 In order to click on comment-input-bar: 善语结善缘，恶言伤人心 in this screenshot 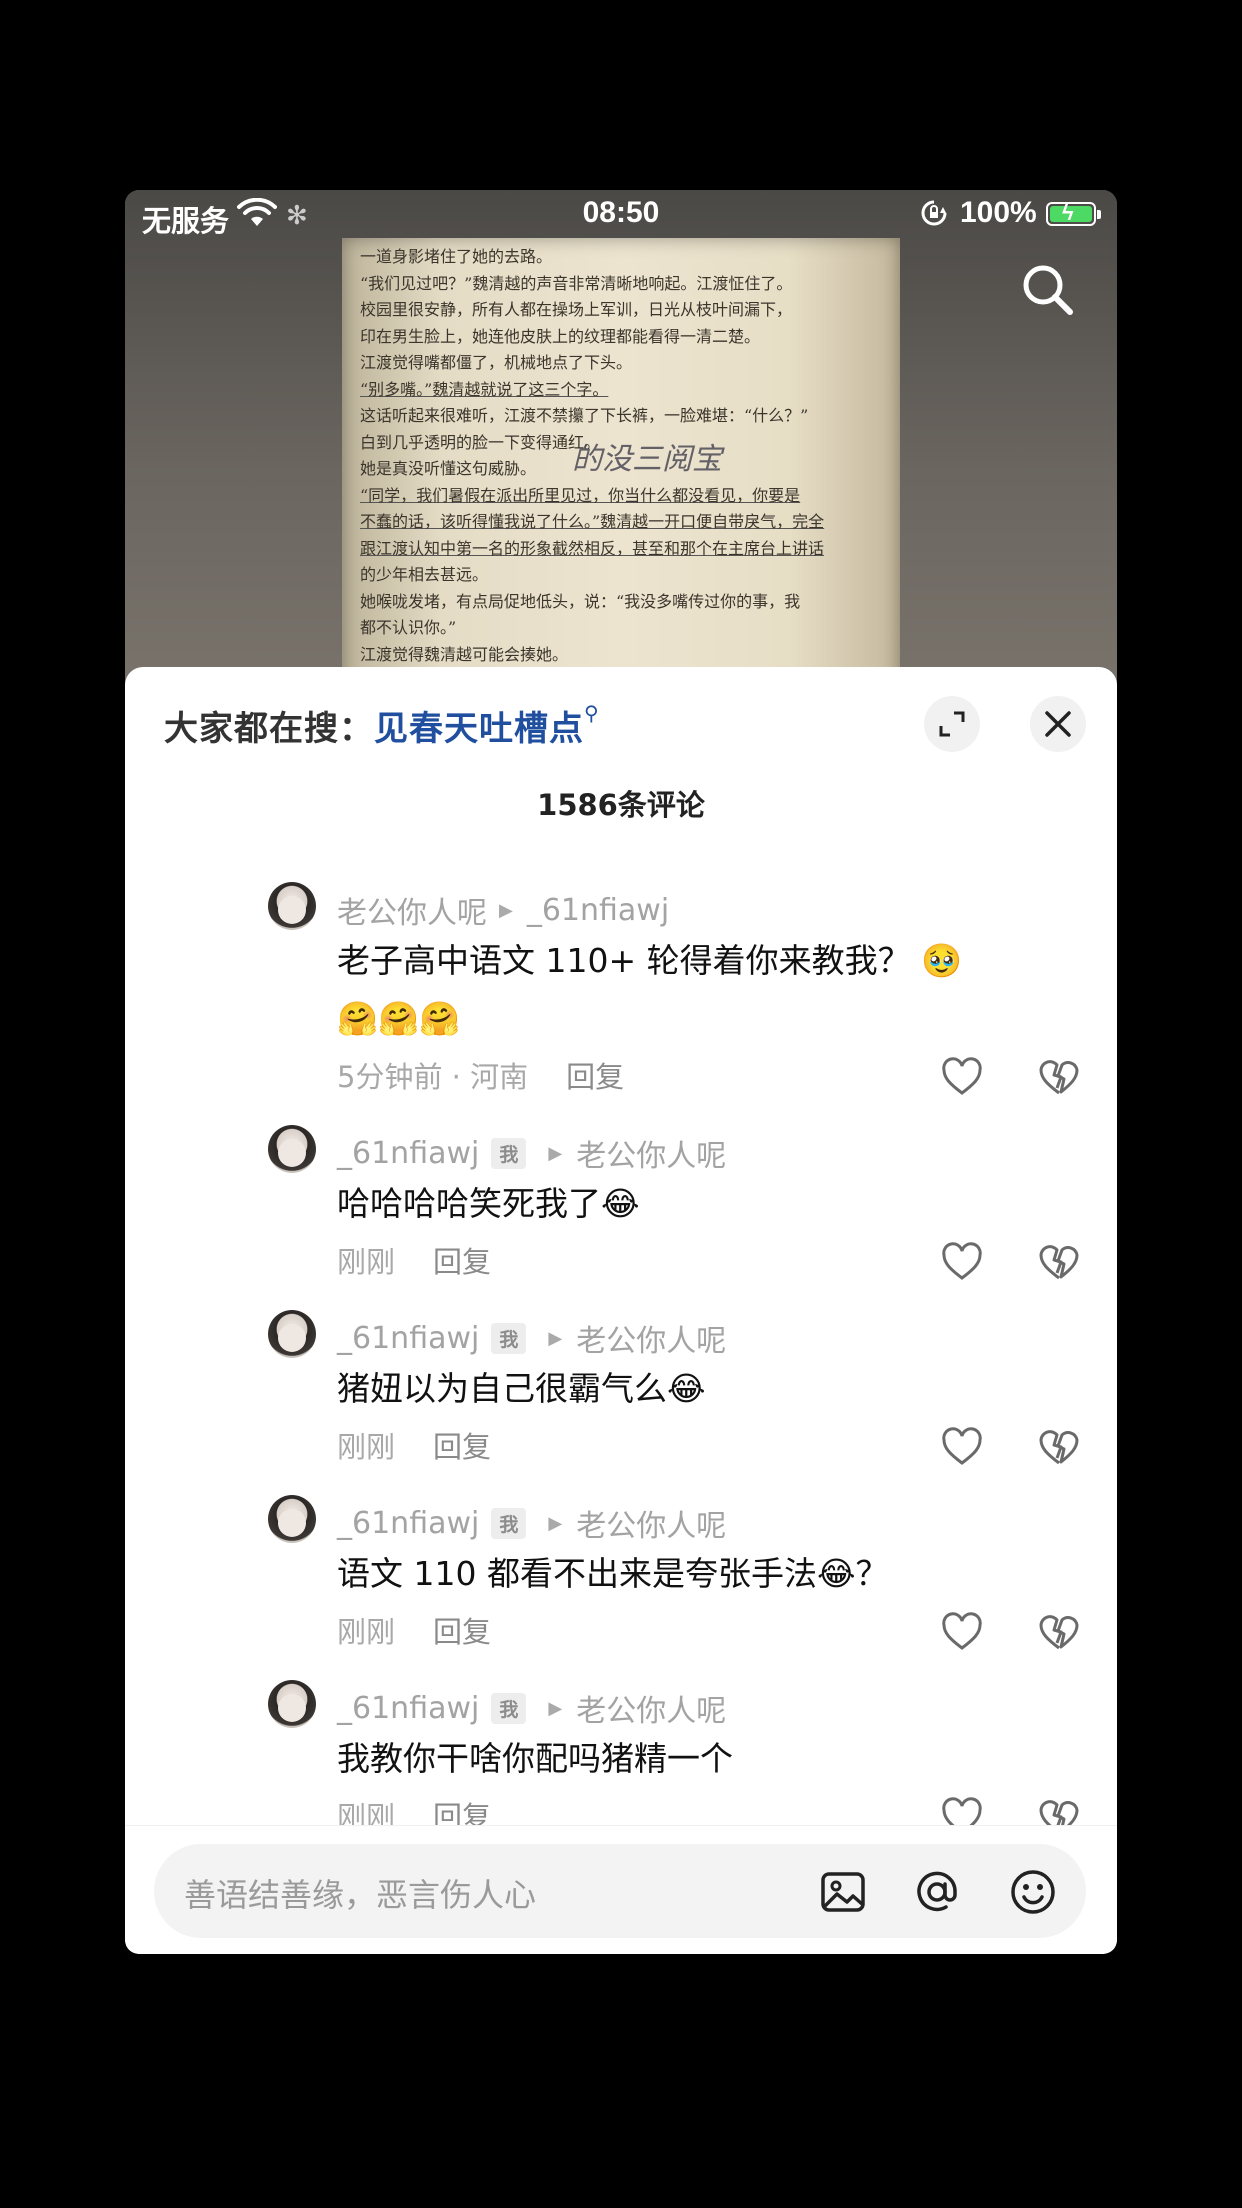, I will do `click(621, 1889)`.